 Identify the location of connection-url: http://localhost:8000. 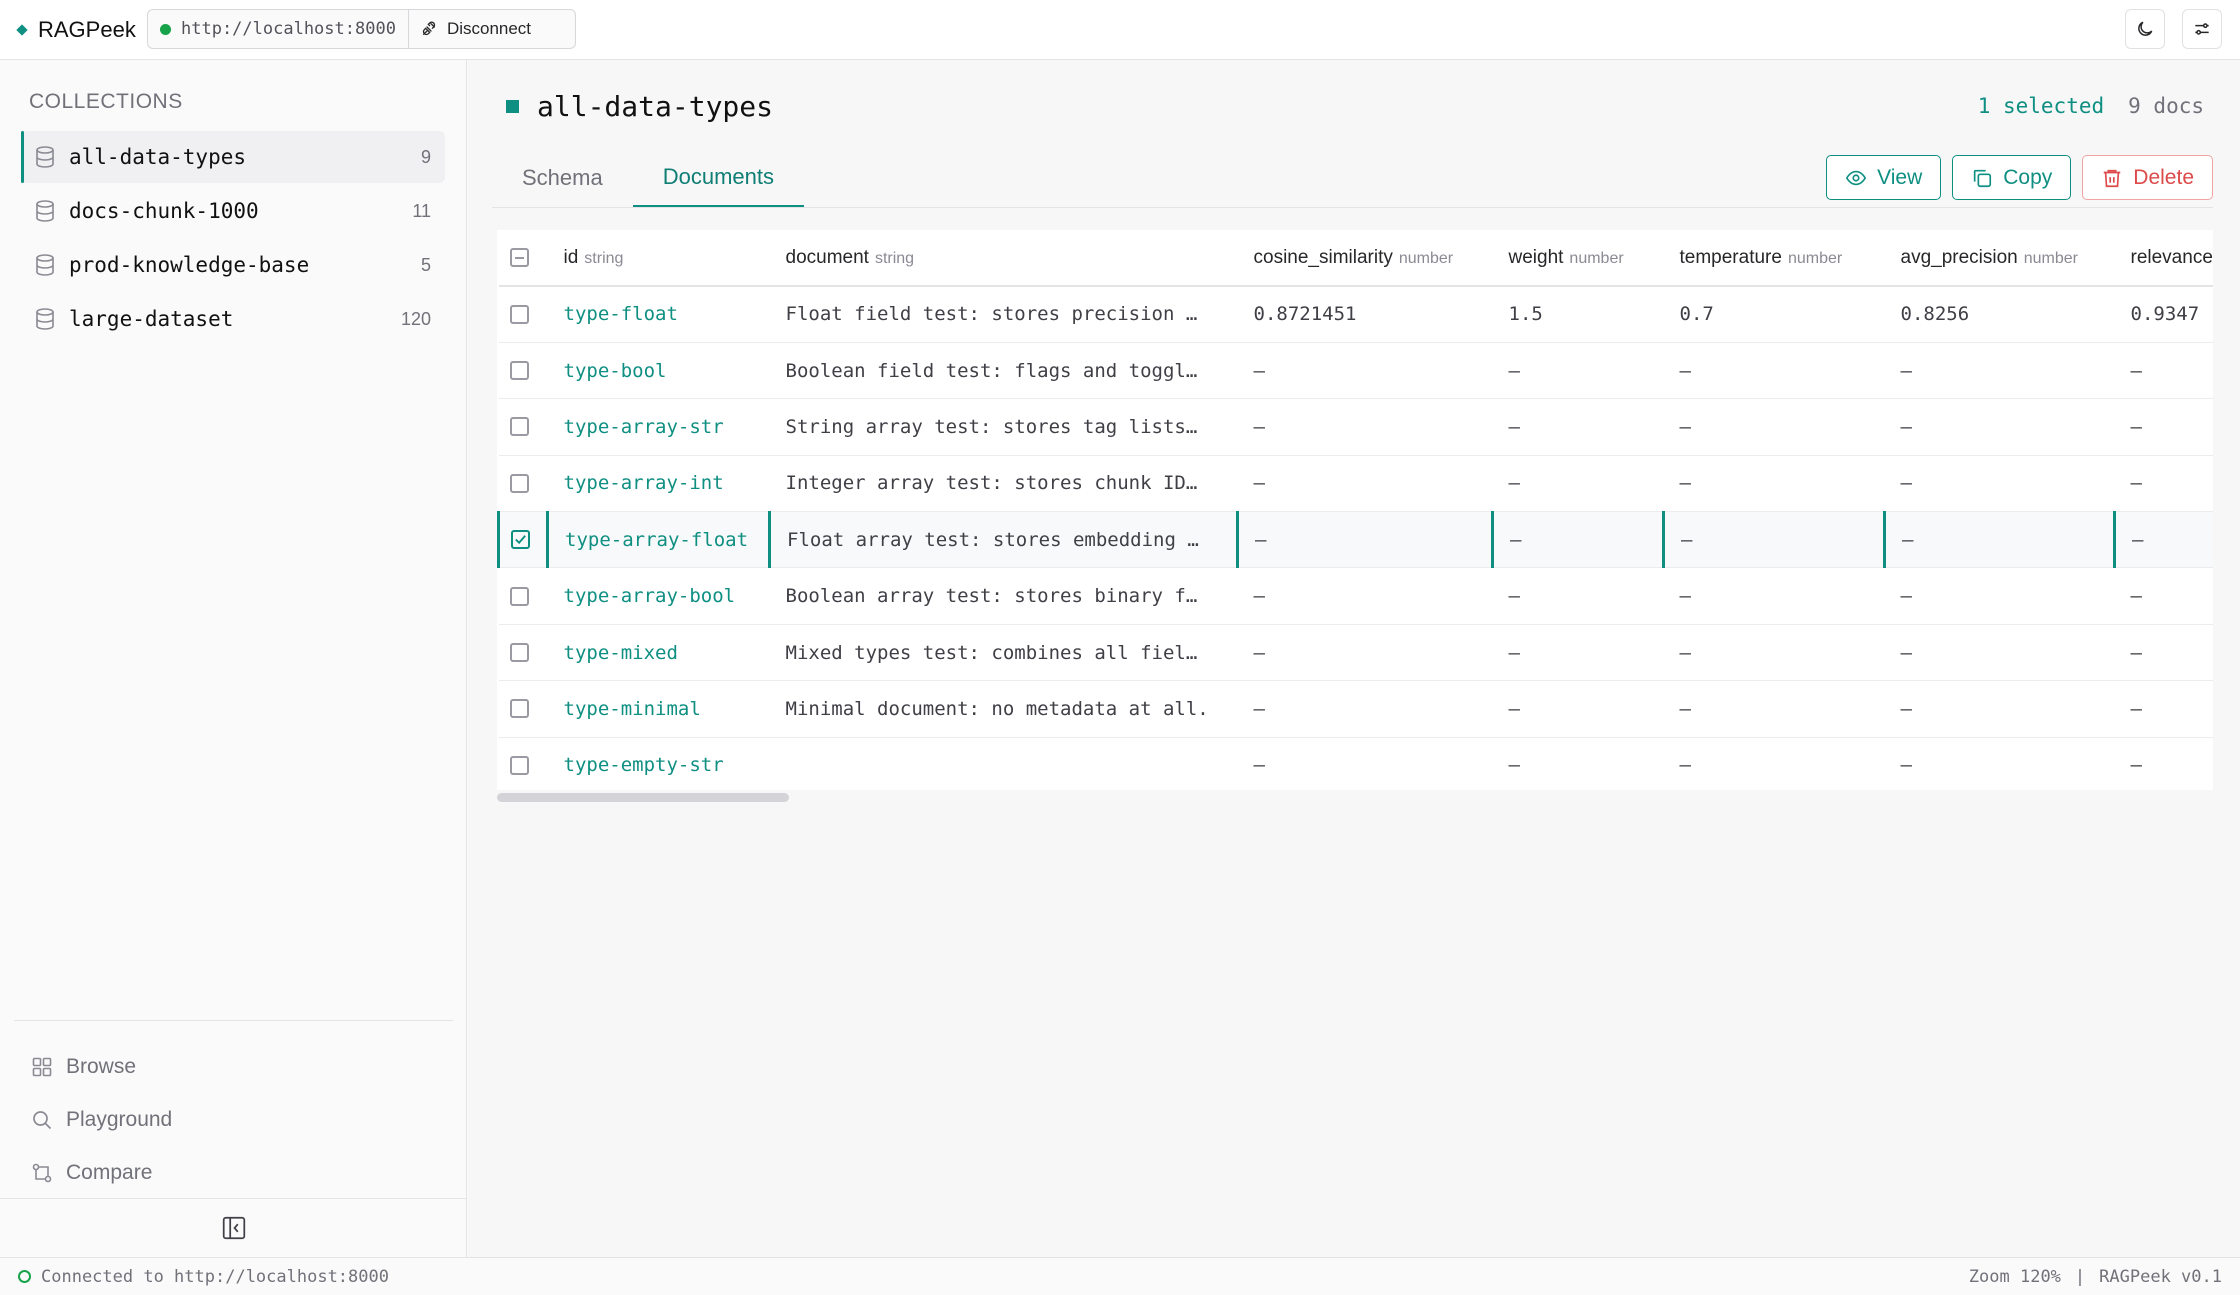
(278, 29).